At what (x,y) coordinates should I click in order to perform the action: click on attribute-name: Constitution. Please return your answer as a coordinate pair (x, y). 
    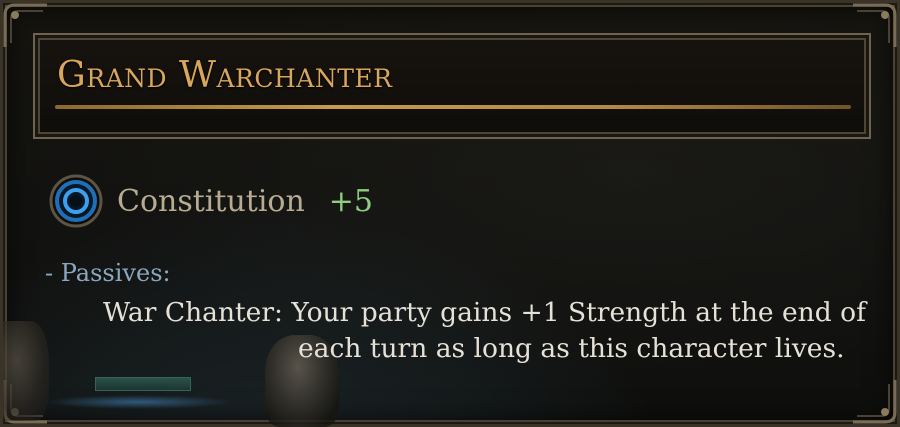
    Looking at the image, I should click on (211, 201).